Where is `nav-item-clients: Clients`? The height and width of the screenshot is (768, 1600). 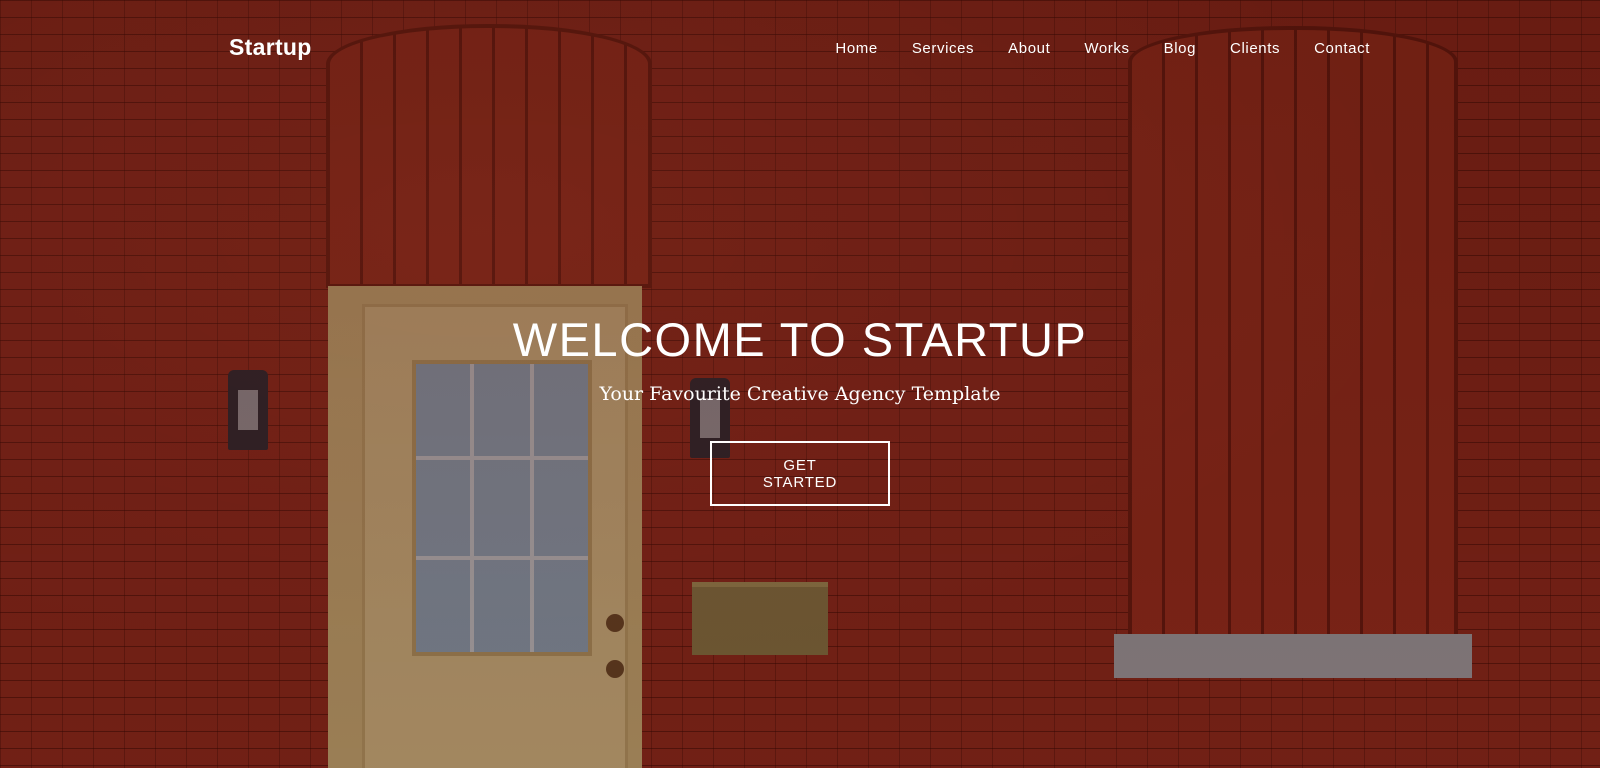 nav-item-clients: Clients is located at coordinates (1255, 48).